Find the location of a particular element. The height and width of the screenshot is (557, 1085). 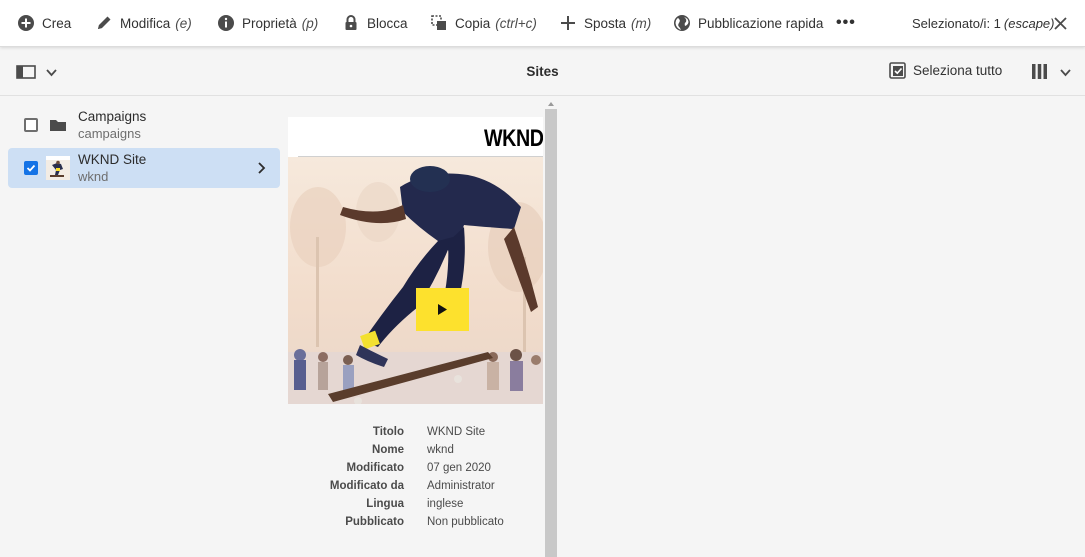

copia-shortcut: (ctrl+c) is located at coordinates (516, 23).